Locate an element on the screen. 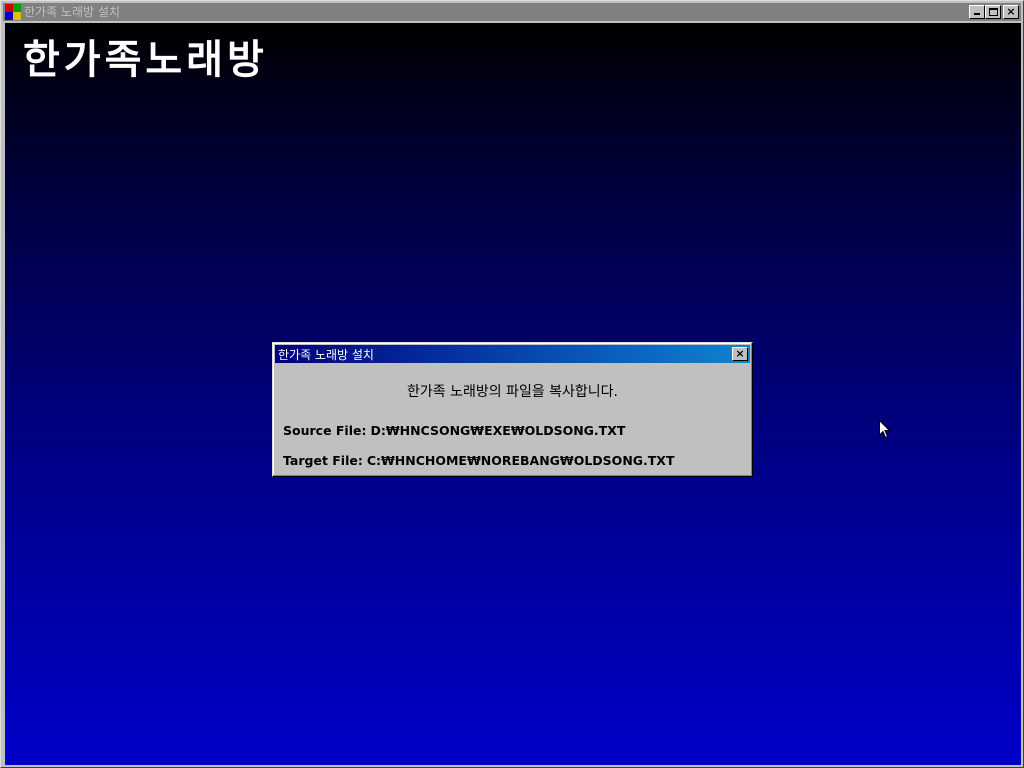  source-file-label: Source File: is located at coordinates (325, 430).